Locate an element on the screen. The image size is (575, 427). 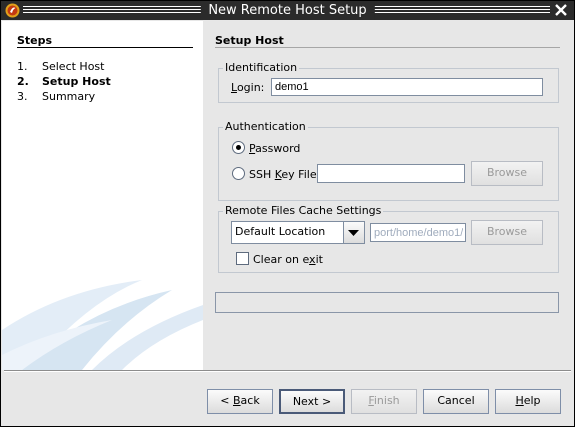
steps-divider is located at coordinates (105, 47).